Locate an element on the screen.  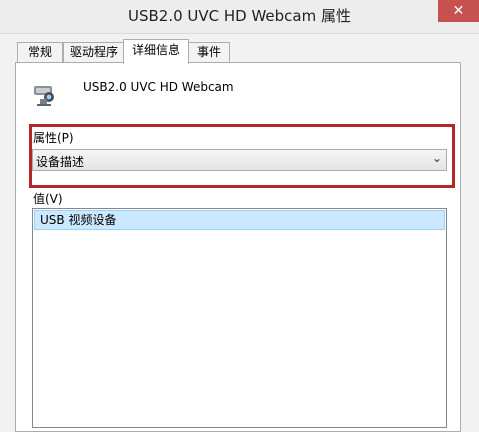
tab-general: 常规 is located at coordinates (40, 52).